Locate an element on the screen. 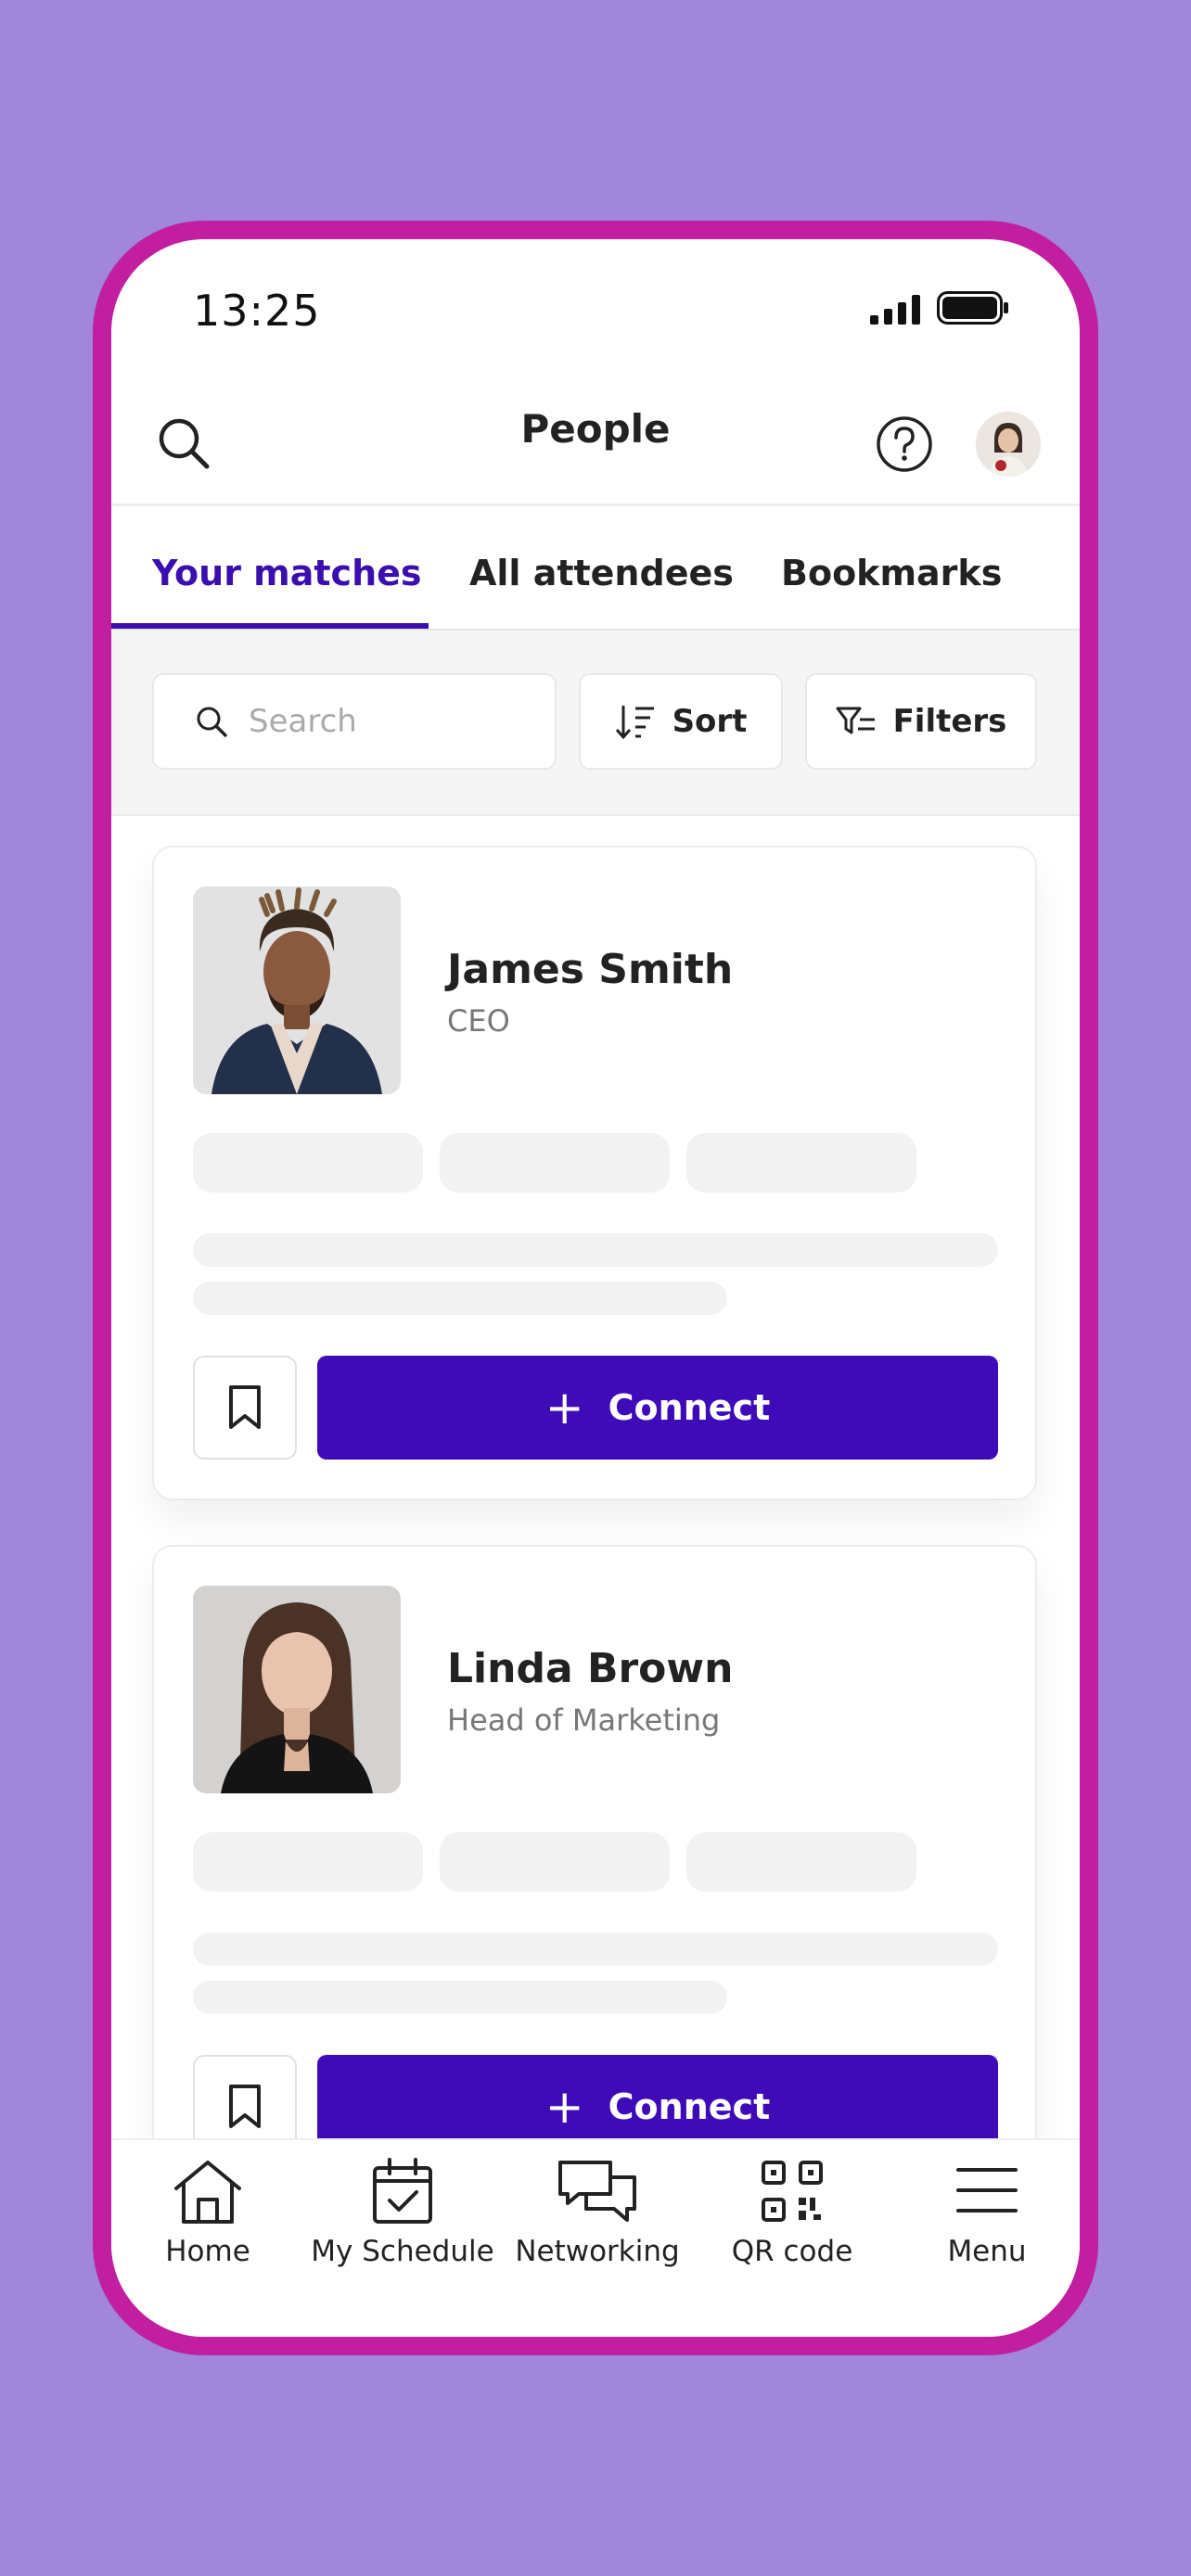  calendar-check-icon is located at coordinates (402, 2191).